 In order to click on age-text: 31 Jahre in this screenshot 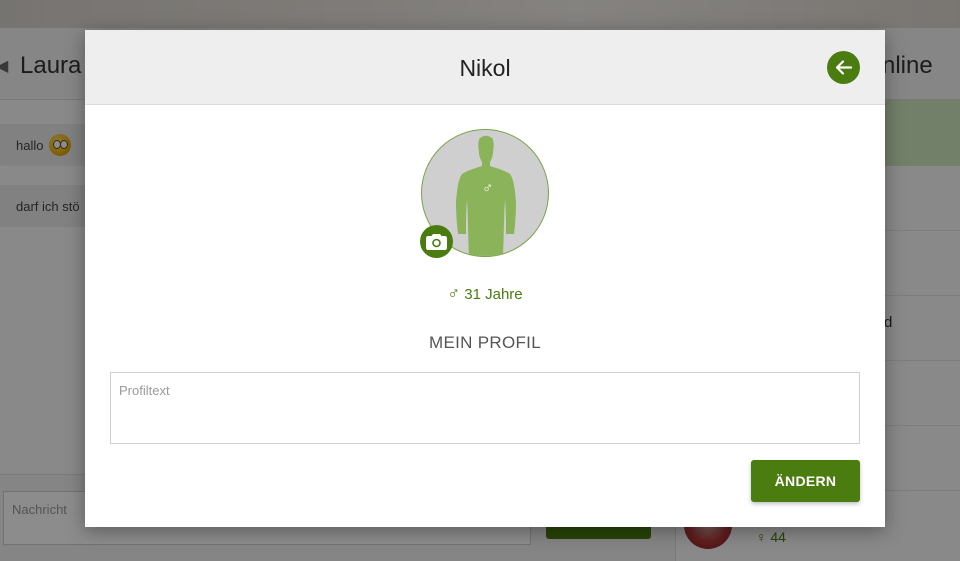, I will do `click(493, 294)`.